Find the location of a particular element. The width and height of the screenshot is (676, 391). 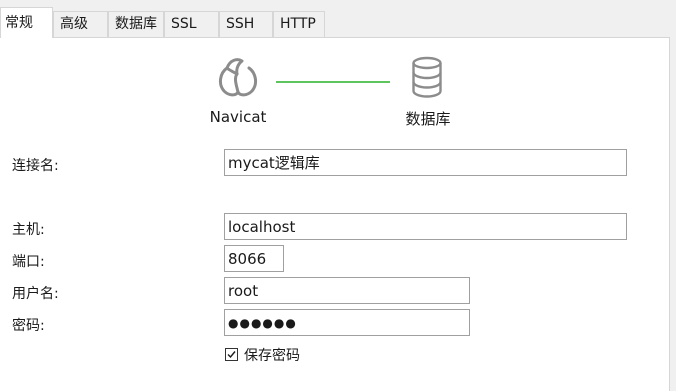

username-label: 用户名: is located at coordinates (35, 294).